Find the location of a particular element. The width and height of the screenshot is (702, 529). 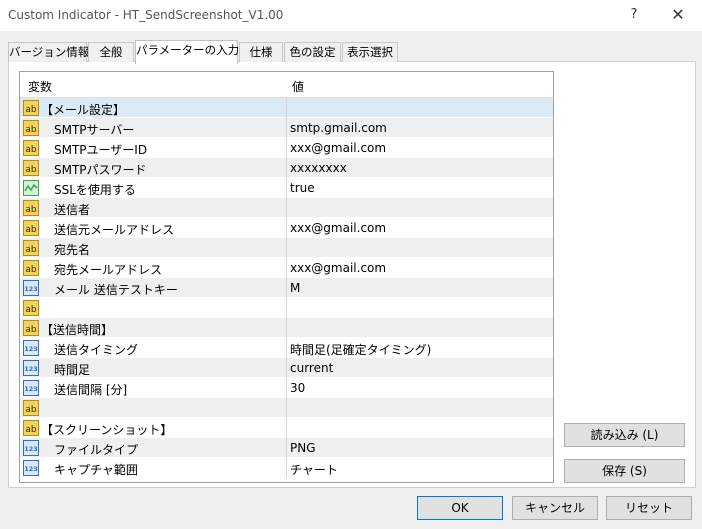

tab-visualization: 表示選択 is located at coordinates (370, 52).